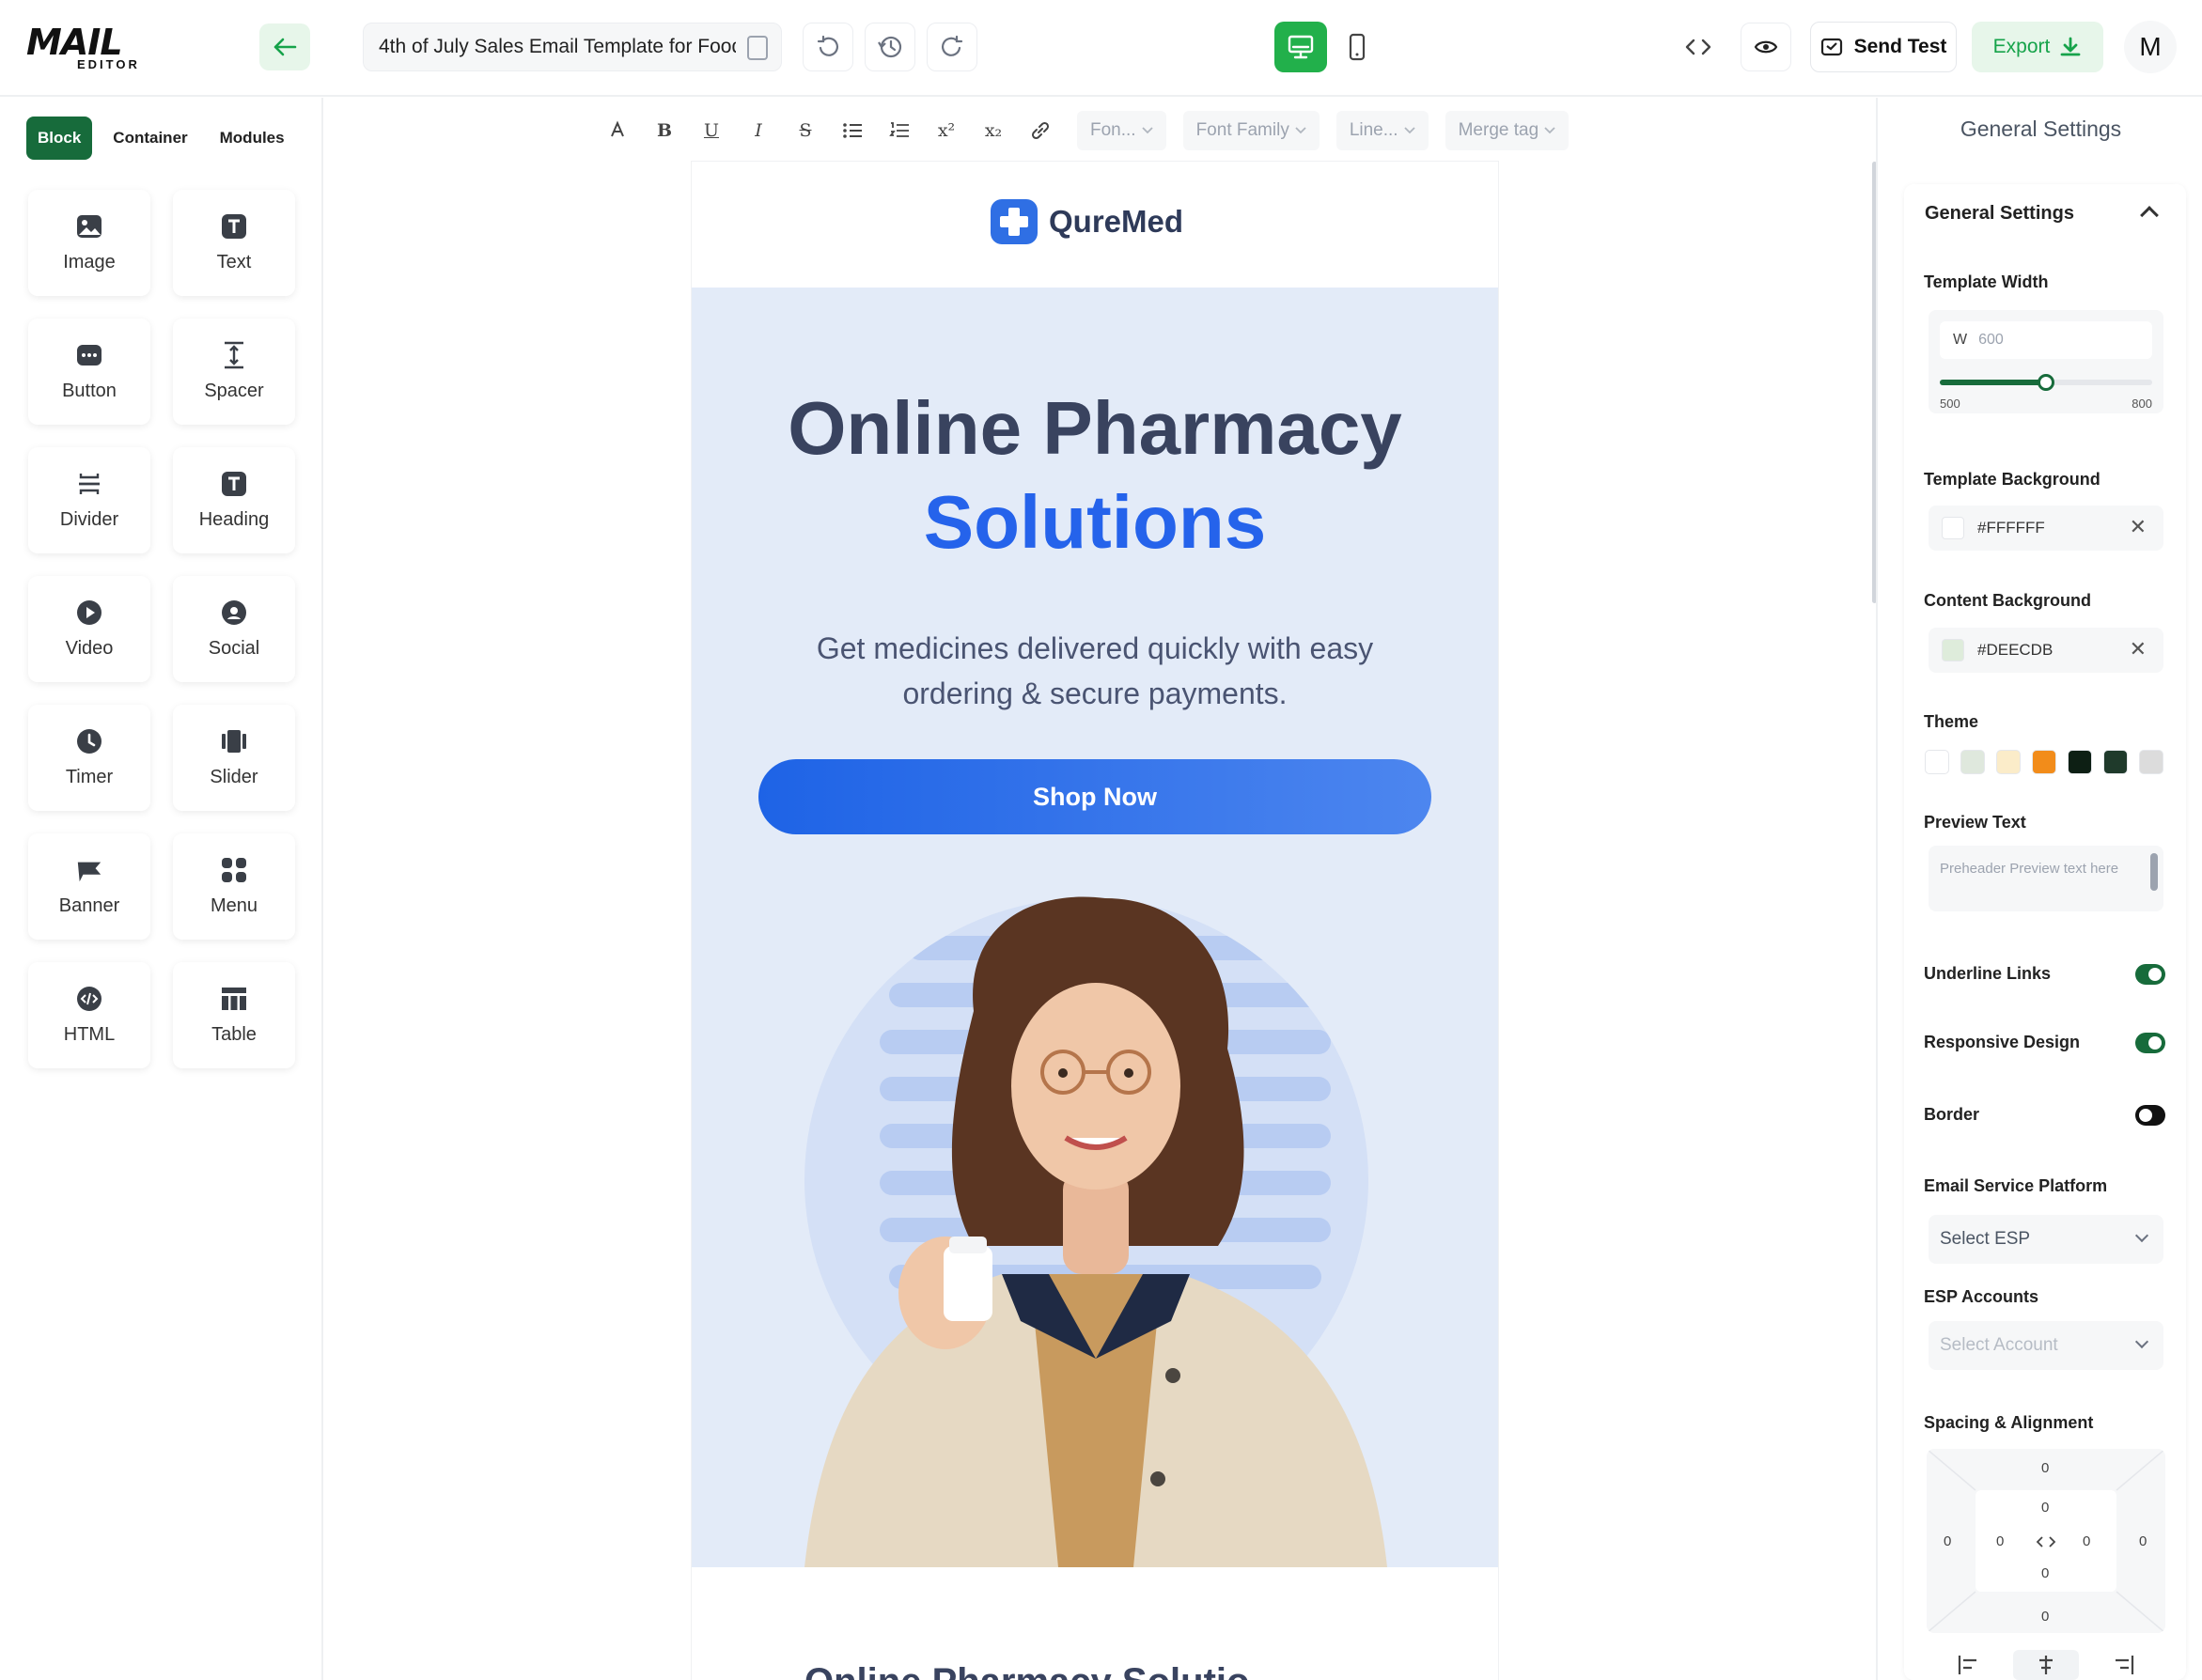 This screenshot has height=1680, width=2202. I want to click on underline-links-toggle, so click(2150, 974).